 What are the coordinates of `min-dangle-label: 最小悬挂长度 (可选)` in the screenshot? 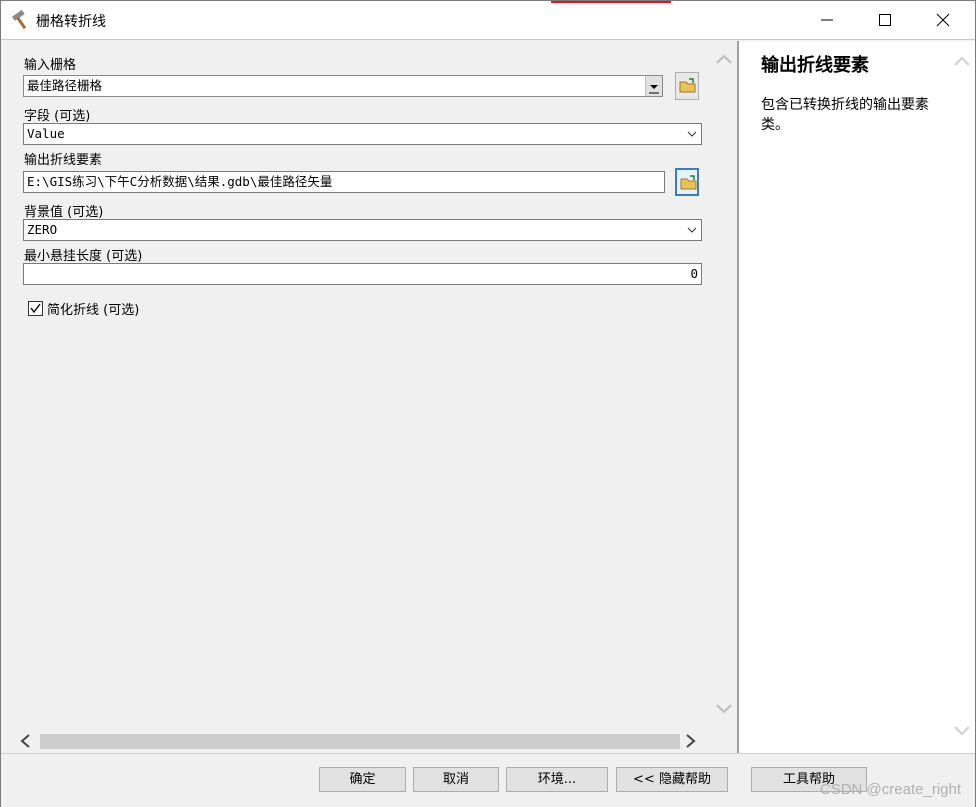 It's located at (83, 256).